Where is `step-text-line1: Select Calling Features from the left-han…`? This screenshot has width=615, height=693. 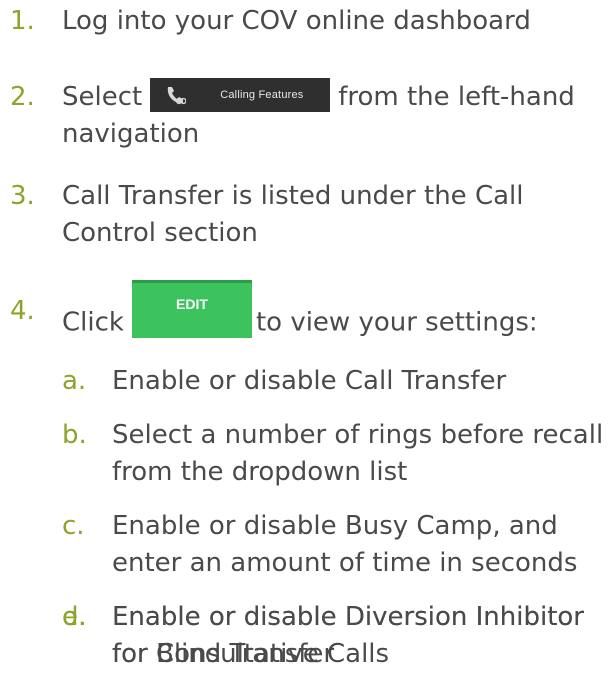 step-text-line1: Select Calling Features from the left-han… is located at coordinates (318, 96).